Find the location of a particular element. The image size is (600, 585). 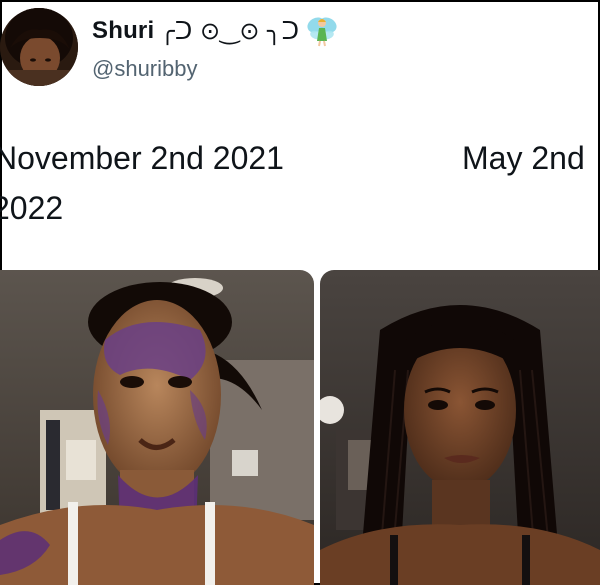

text-date-before: November 2nd 2021 is located at coordinates (142, 158).